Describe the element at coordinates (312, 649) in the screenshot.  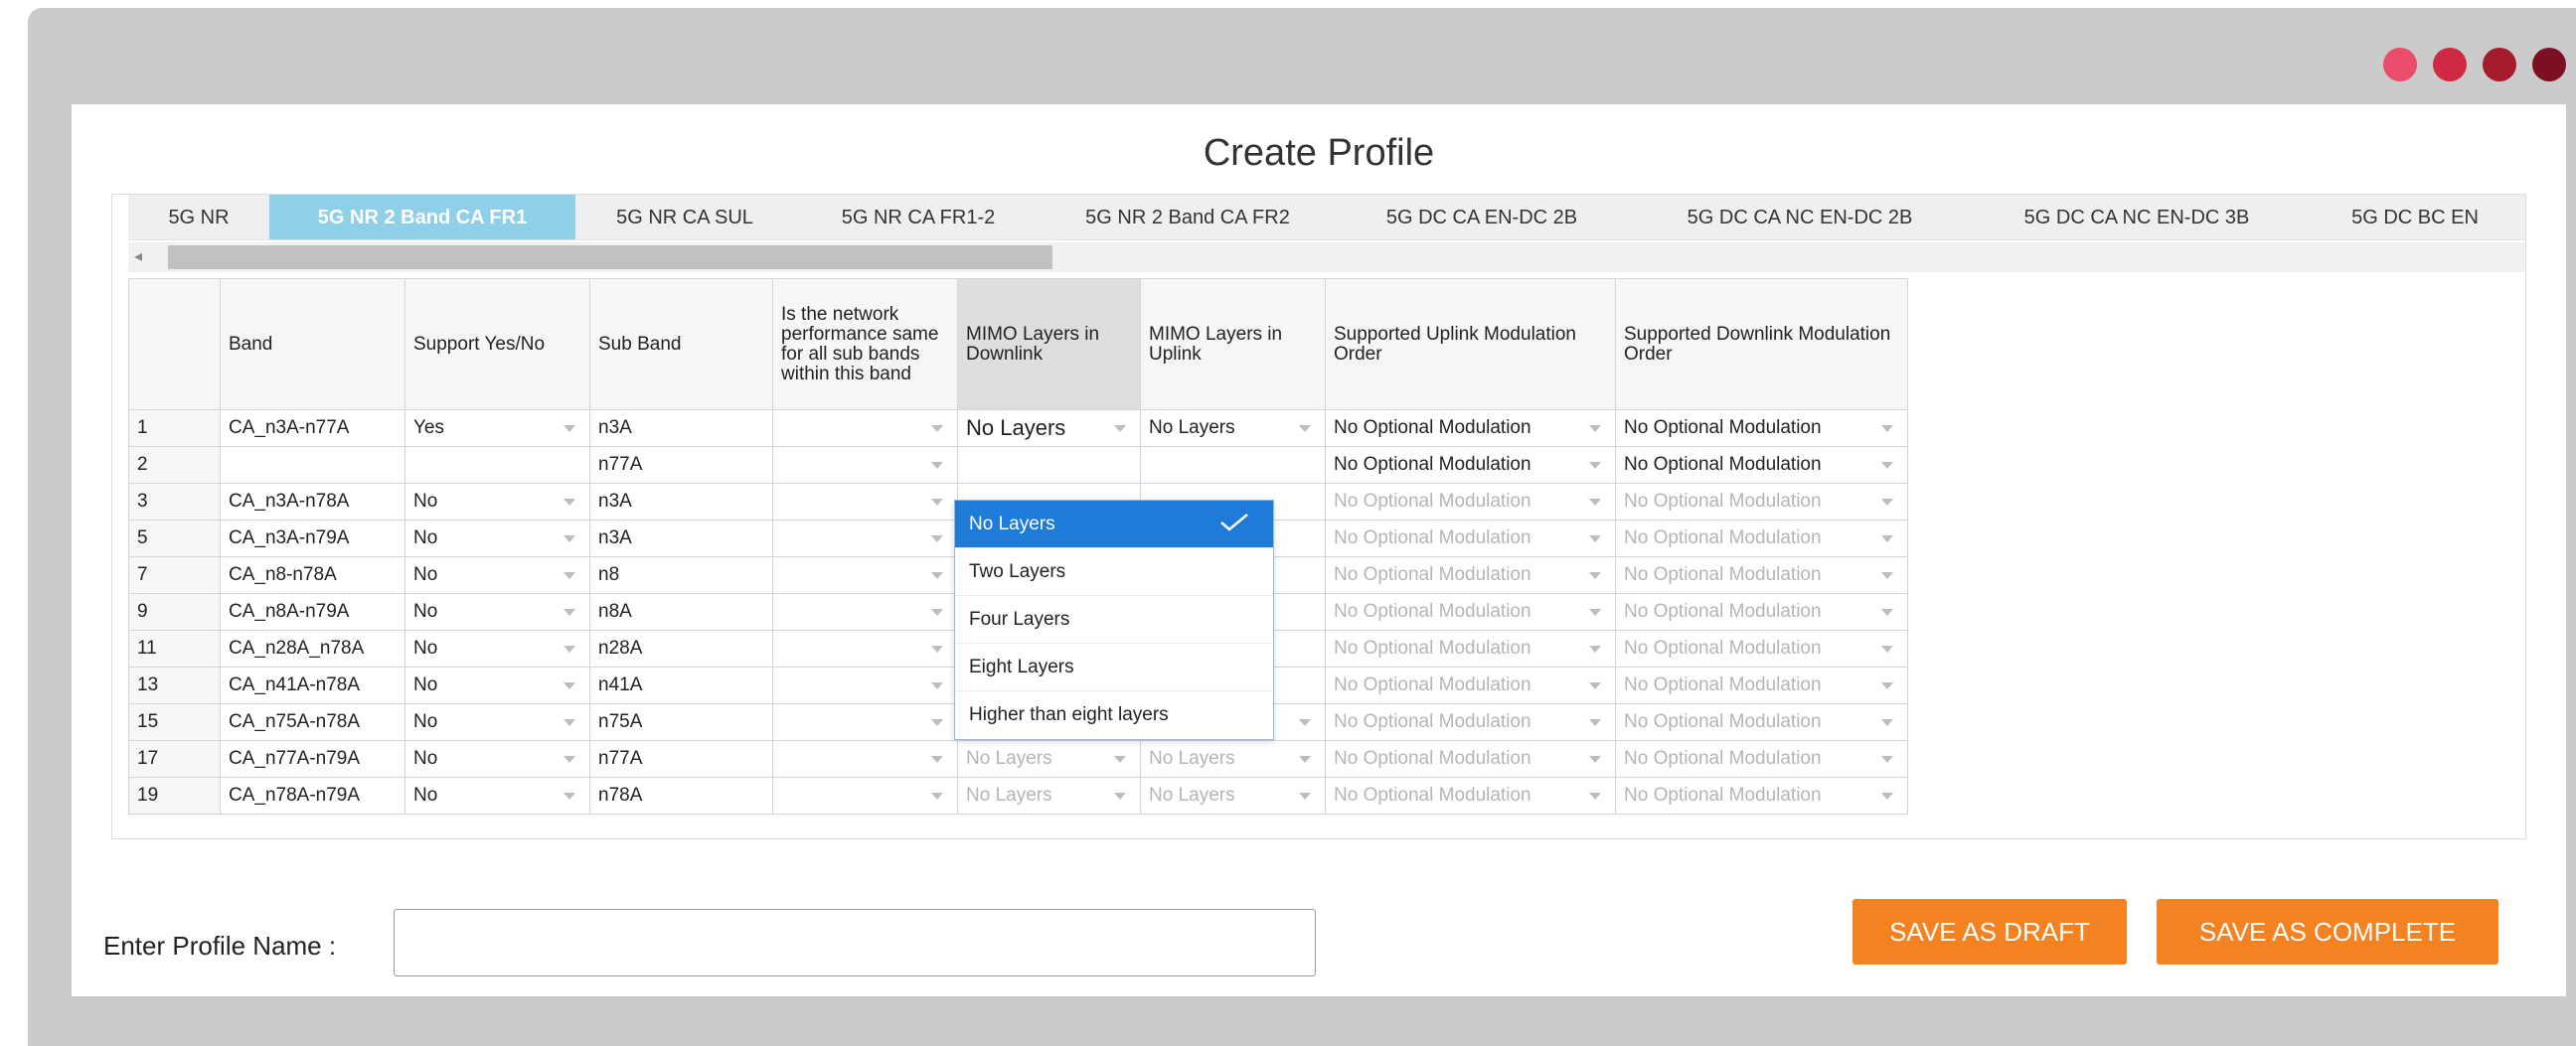
I see `band-cell: CA_n28A_n78A` at that location.